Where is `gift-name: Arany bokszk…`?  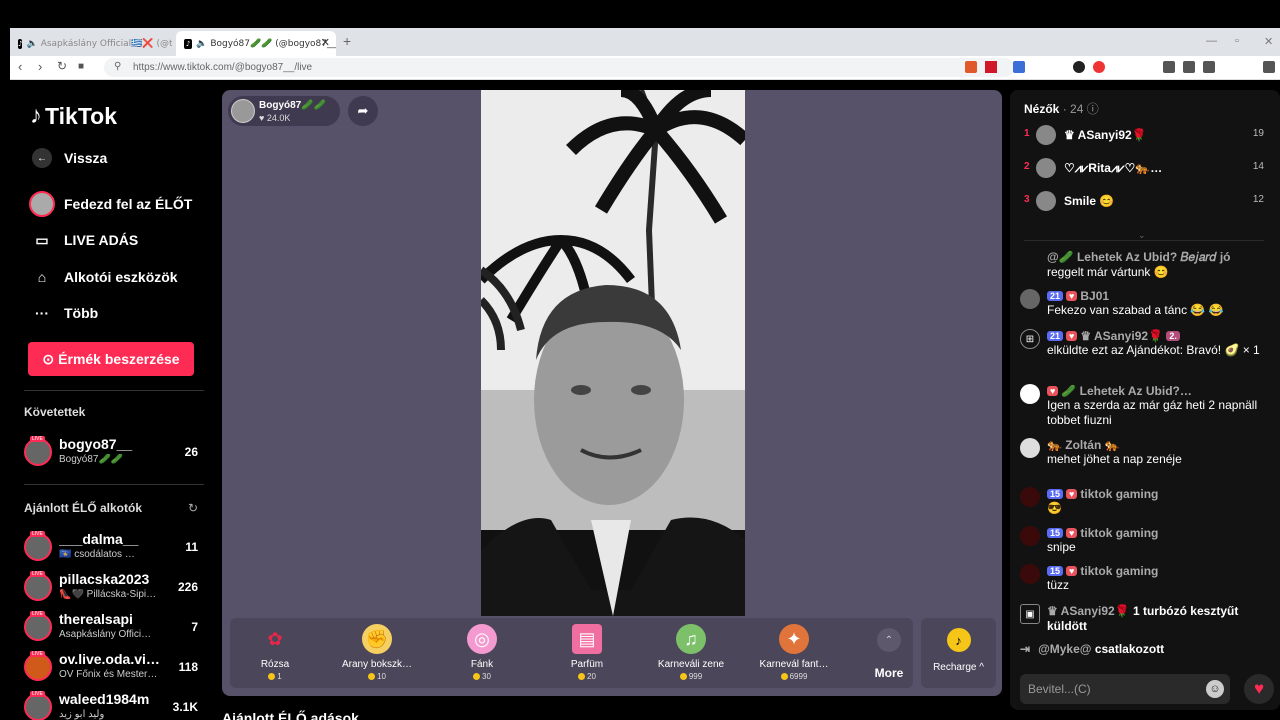 gift-name: Arany bokszk… is located at coordinates (377, 664).